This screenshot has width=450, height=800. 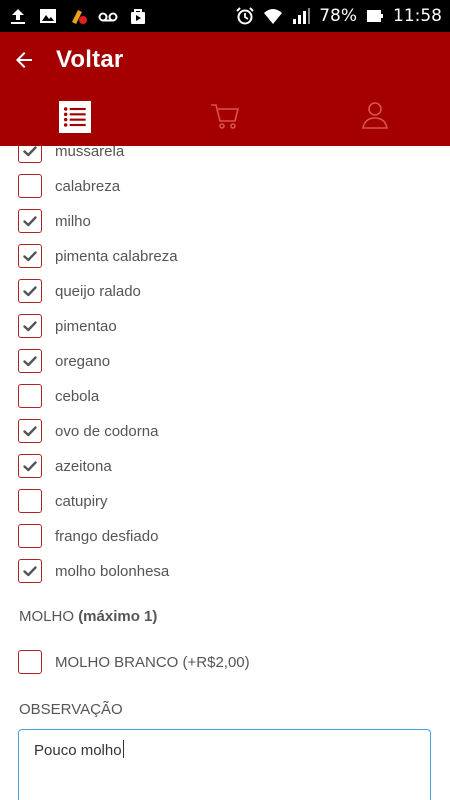 I want to click on option-label: frango desfiado, so click(x=107, y=536).